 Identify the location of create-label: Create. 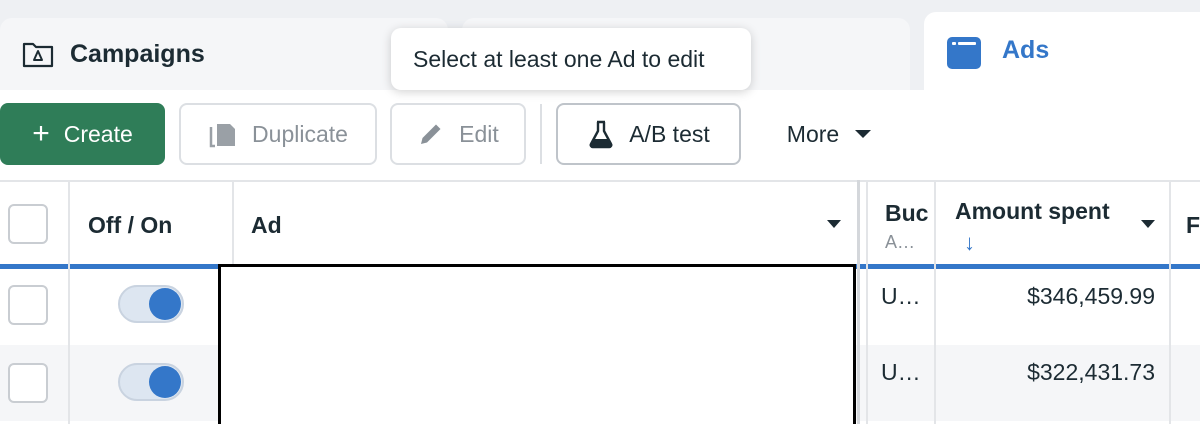
(98, 133).